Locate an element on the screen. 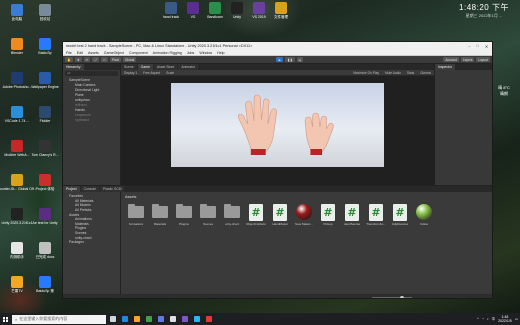  menu-item: GameObject is located at coordinates (114, 53).